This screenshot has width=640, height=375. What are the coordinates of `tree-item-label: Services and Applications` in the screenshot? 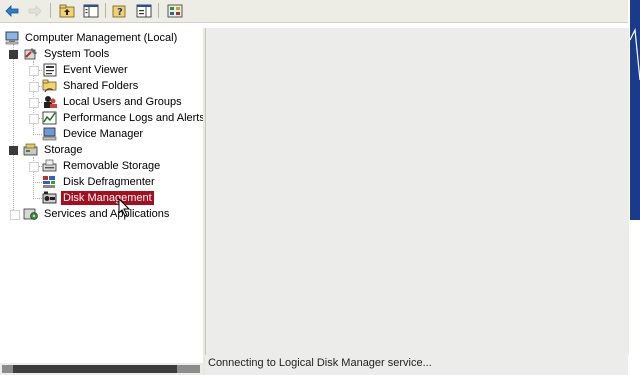 It's located at (107, 214).